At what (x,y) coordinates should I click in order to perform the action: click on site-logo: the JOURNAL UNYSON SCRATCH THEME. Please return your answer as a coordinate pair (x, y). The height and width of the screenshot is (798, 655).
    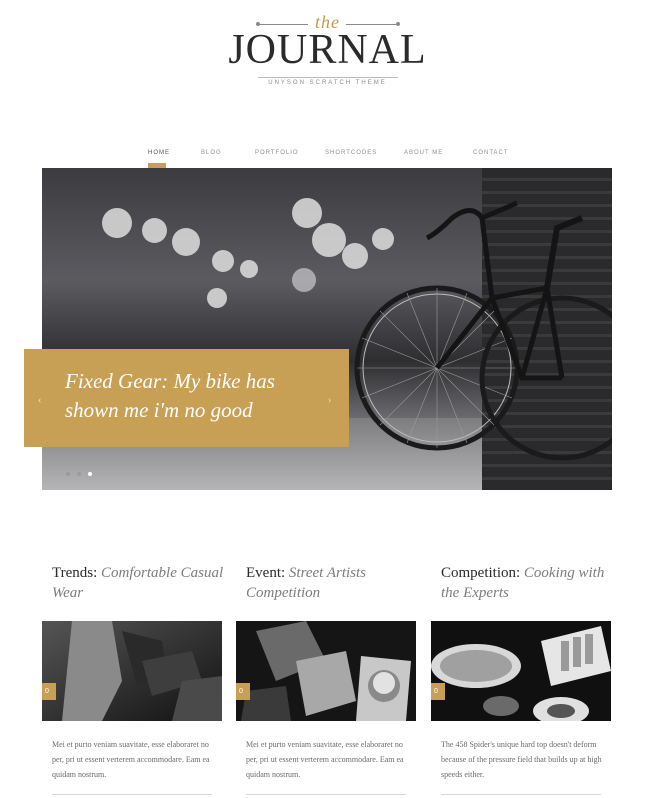
    Looking at the image, I should click on (327, 50).